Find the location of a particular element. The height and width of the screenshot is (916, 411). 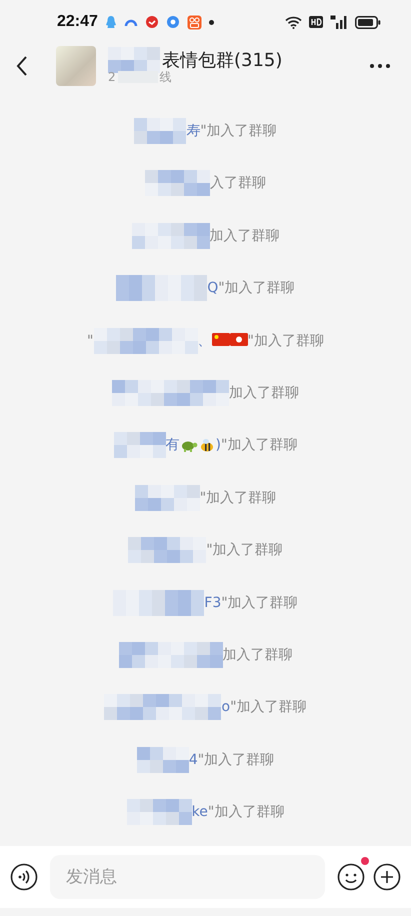

wifi-icon is located at coordinates (293, 22).